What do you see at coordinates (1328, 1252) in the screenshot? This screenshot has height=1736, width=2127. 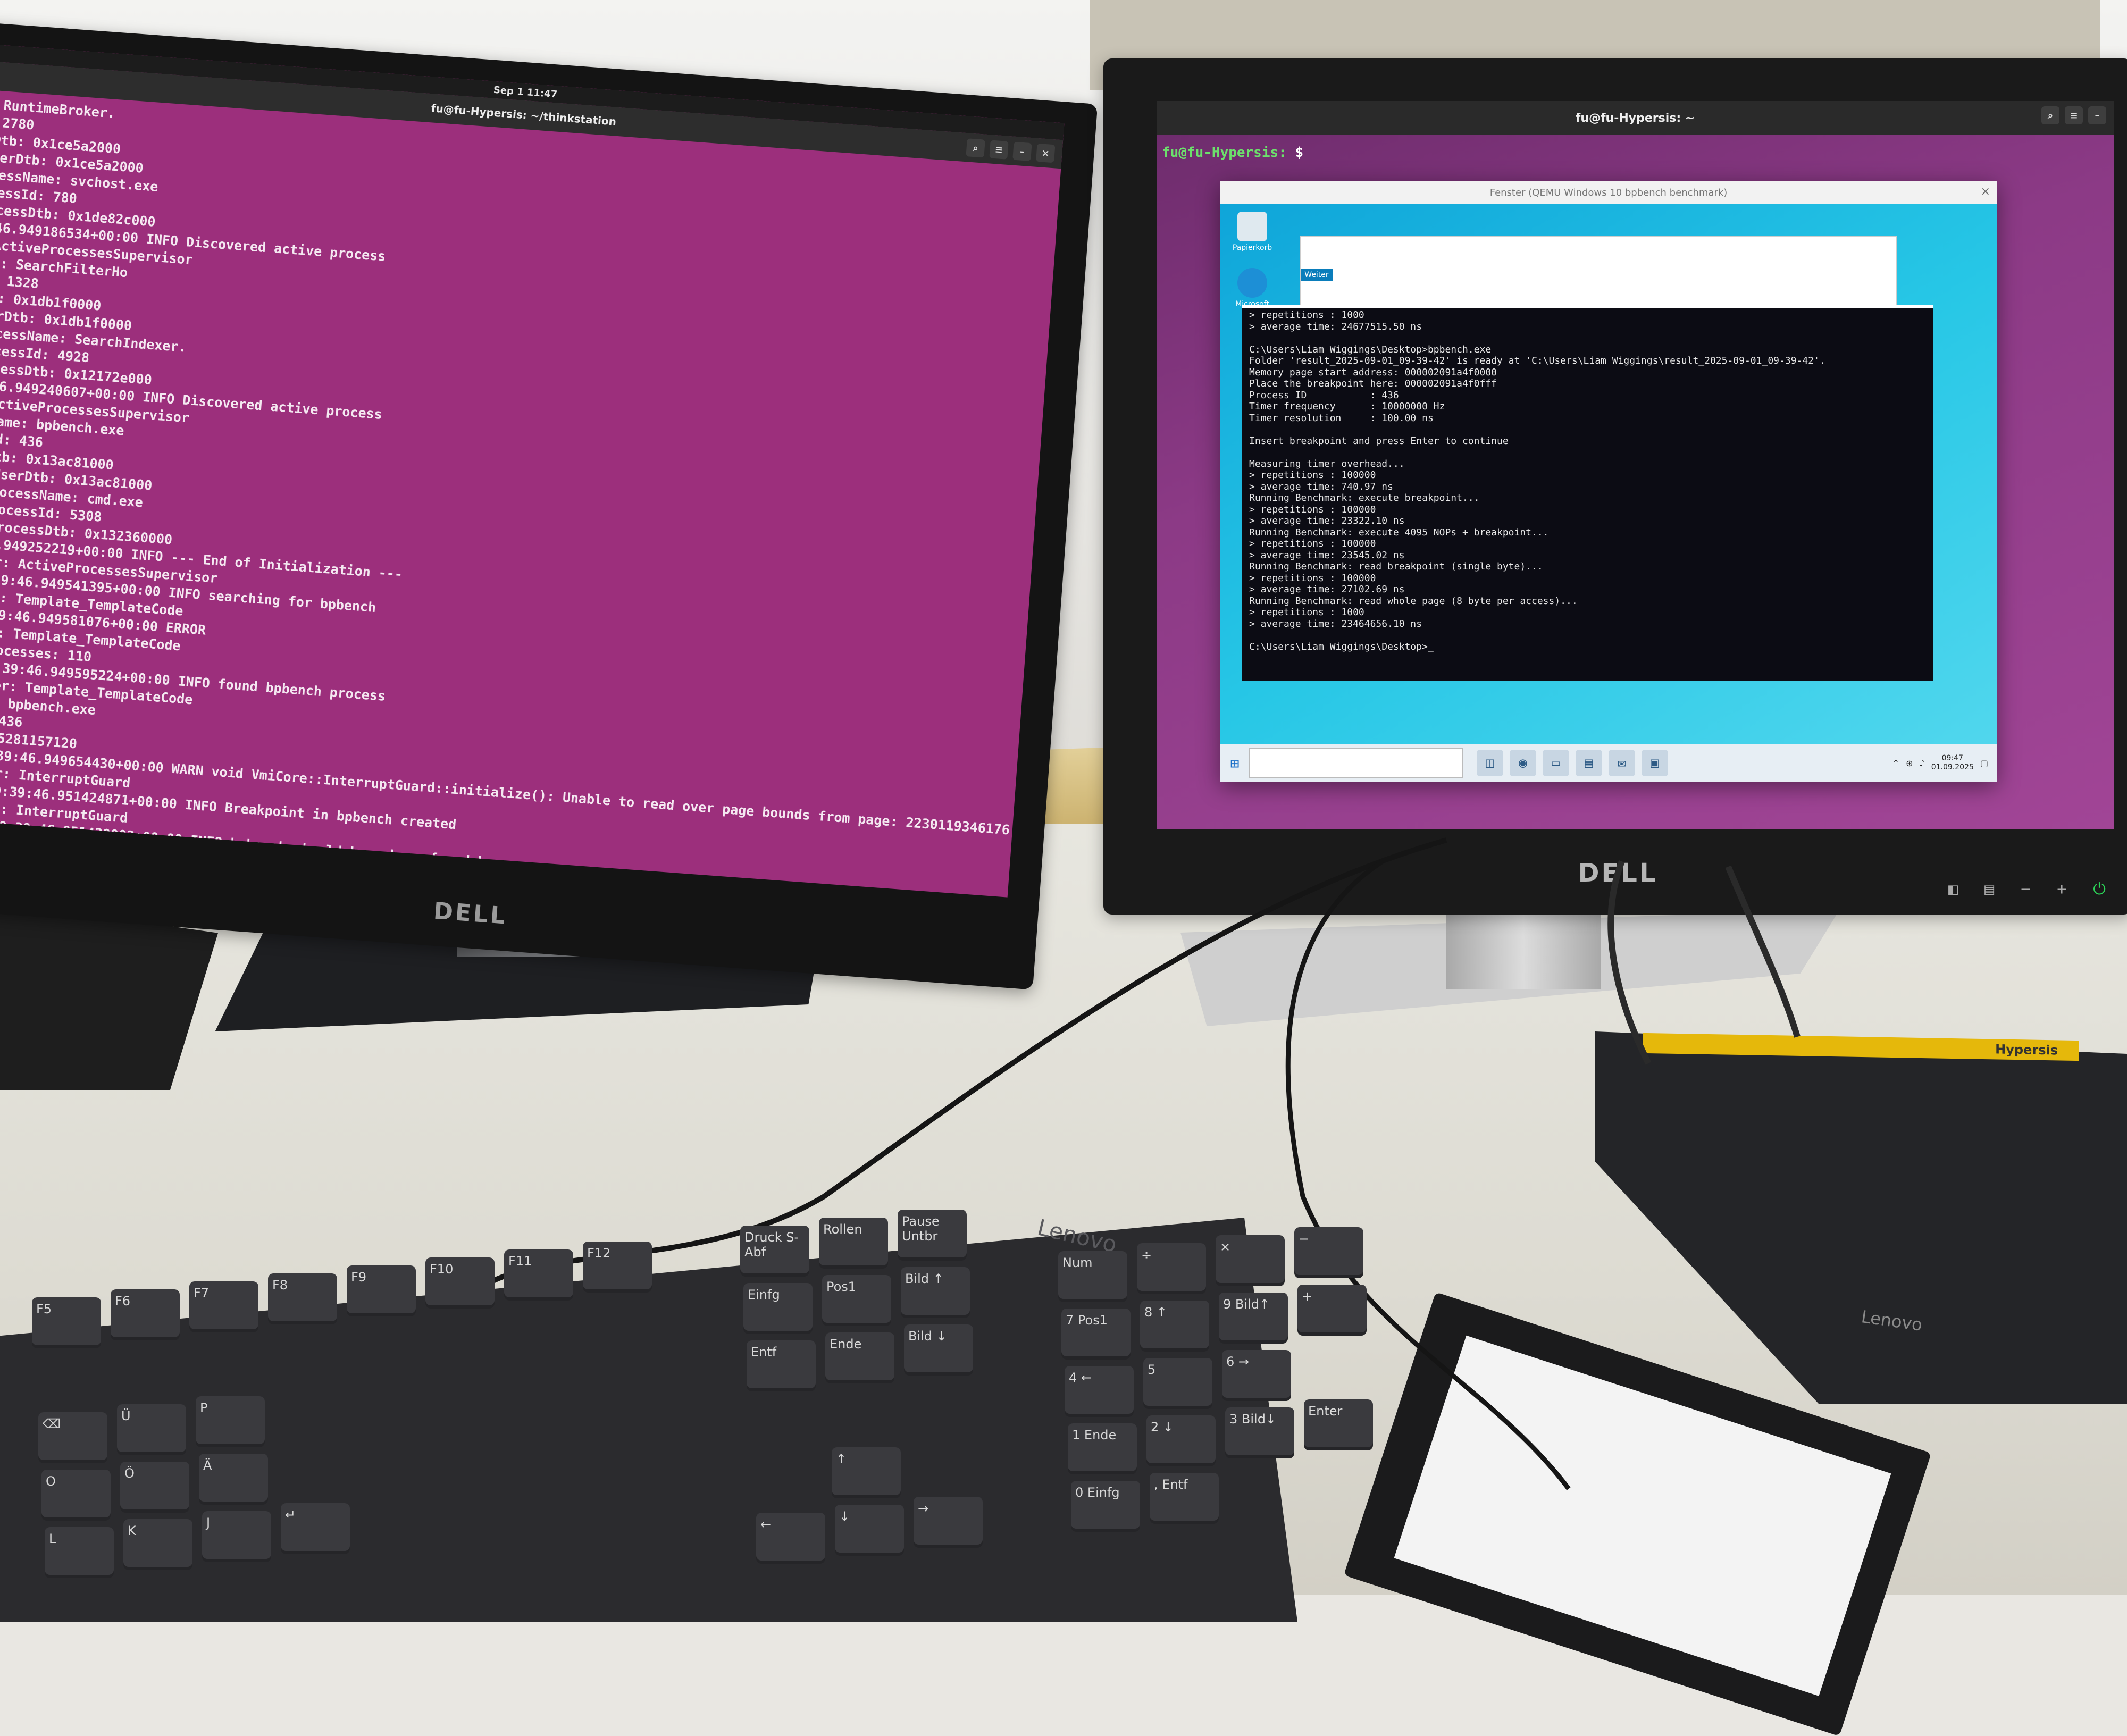 I see `keyboard-key: −` at bounding box center [1328, 1252].